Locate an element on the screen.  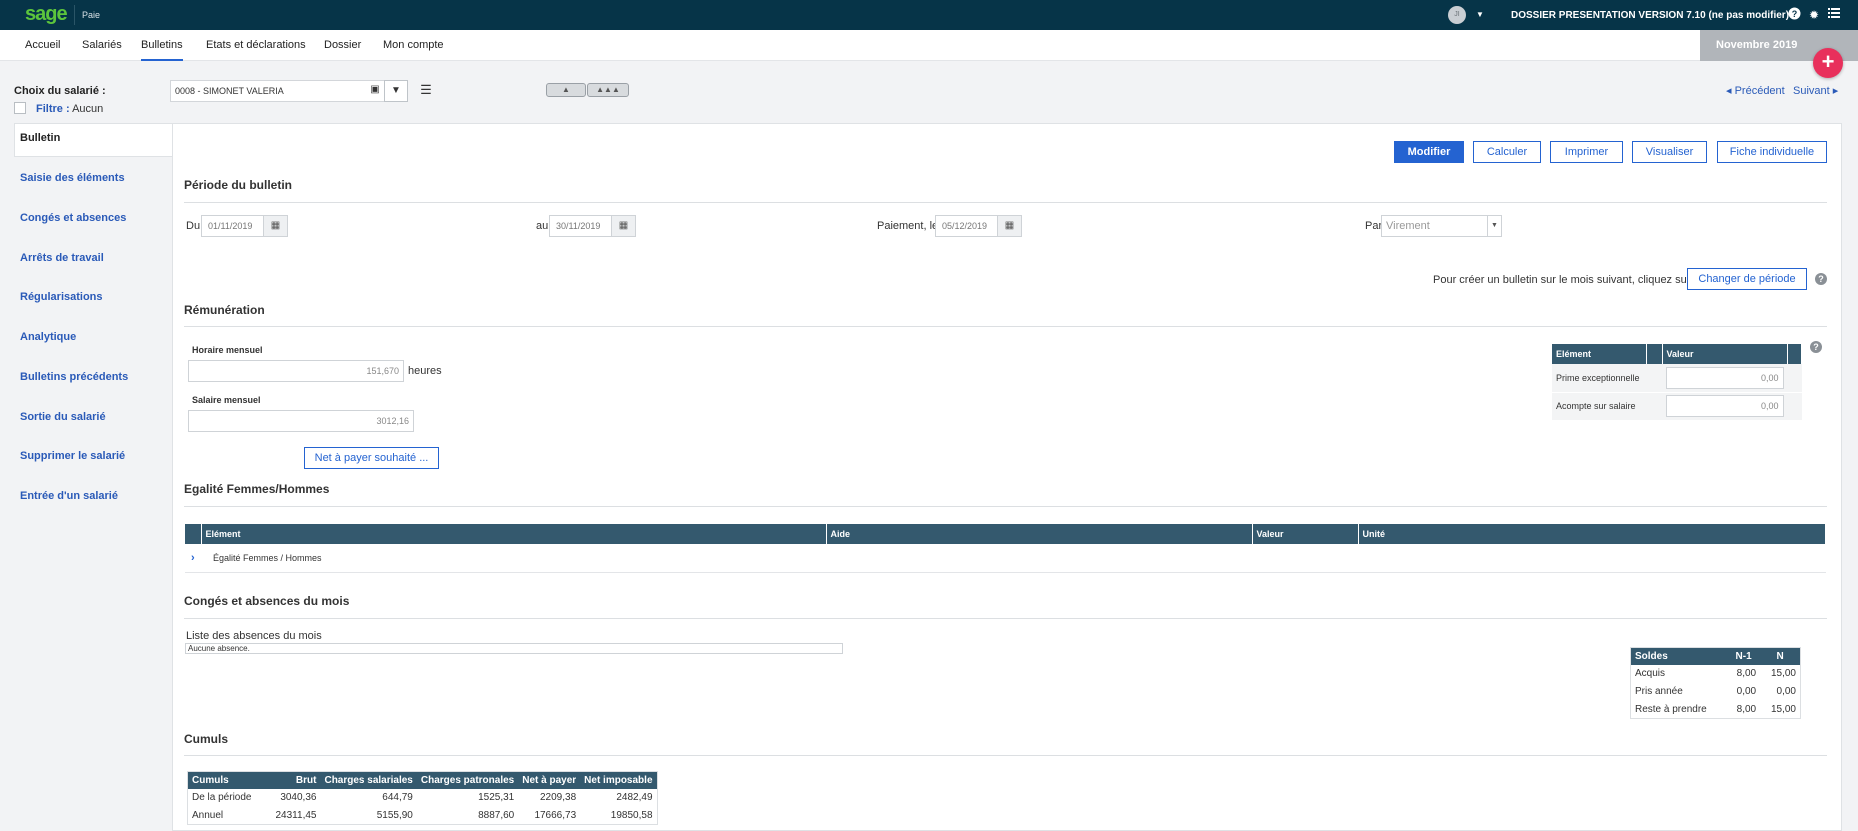
add-button: + is located at coordinates (1828, 63).